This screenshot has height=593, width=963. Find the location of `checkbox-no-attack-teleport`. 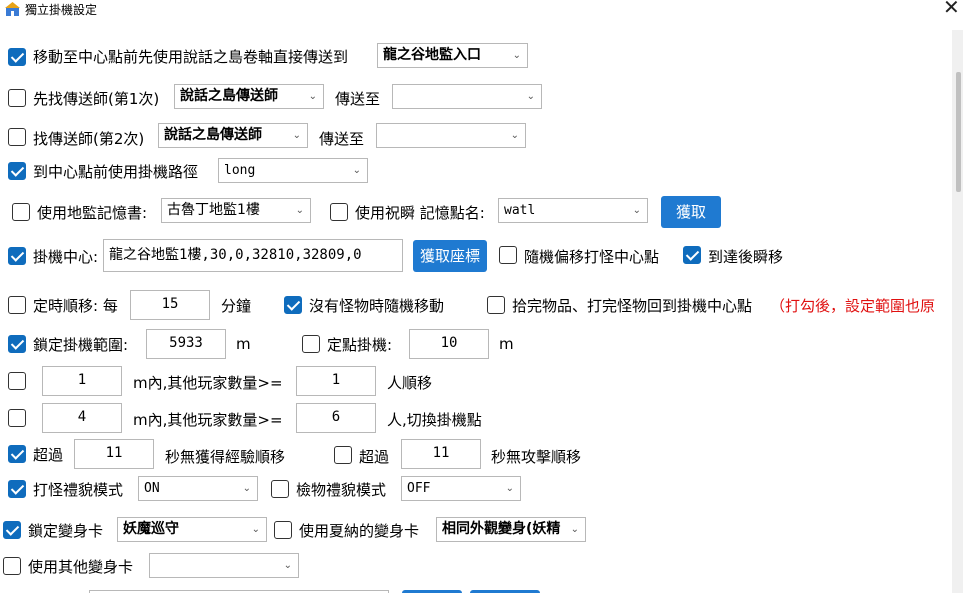

checkbox-no-attack-teleport is located at coordinates (343, 455).